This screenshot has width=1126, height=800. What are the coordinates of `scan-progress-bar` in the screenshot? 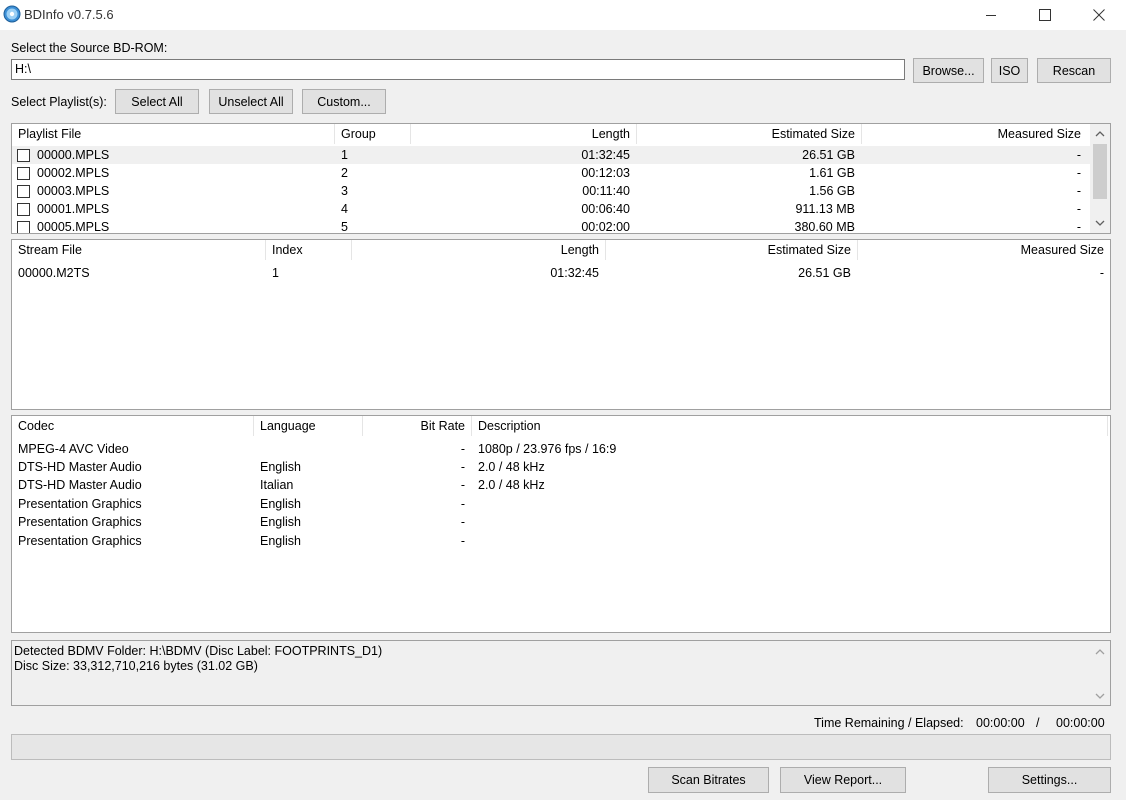 It's located at (561, 747).